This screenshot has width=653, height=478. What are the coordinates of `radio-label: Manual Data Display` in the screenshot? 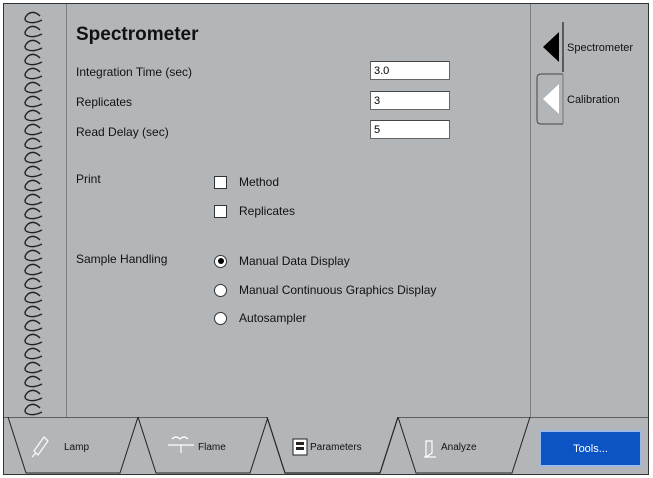 It's located at (294, 261).